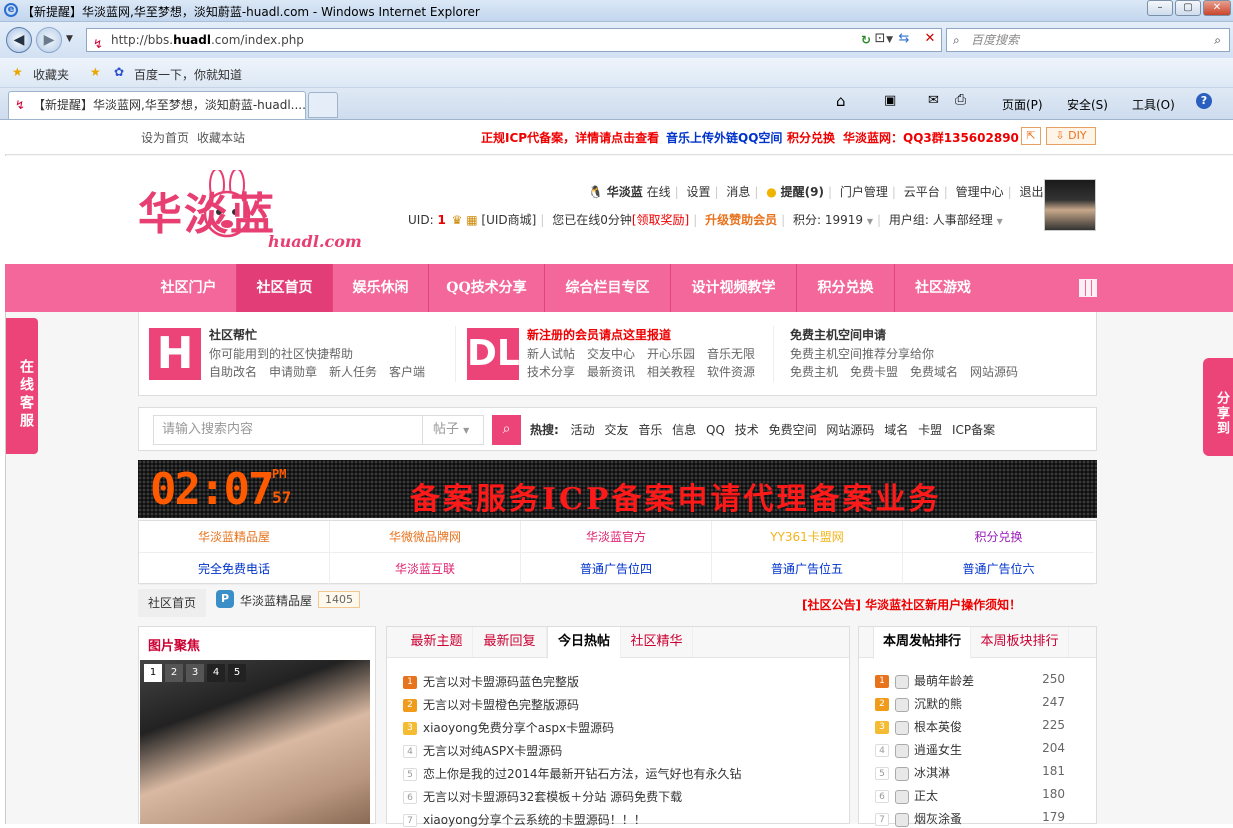 This screenshot has width=1233, height=828. Describe the element at coordinates (978, 818) in the screenshot. I see `rank-item: 7 烟灰涂蚤 179` at that location.